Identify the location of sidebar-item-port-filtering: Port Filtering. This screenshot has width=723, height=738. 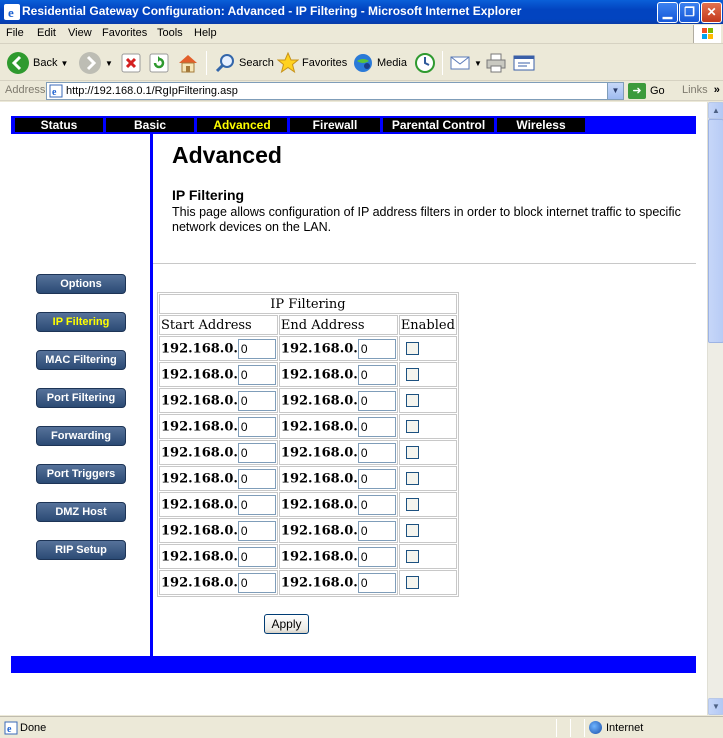
(81, 398).